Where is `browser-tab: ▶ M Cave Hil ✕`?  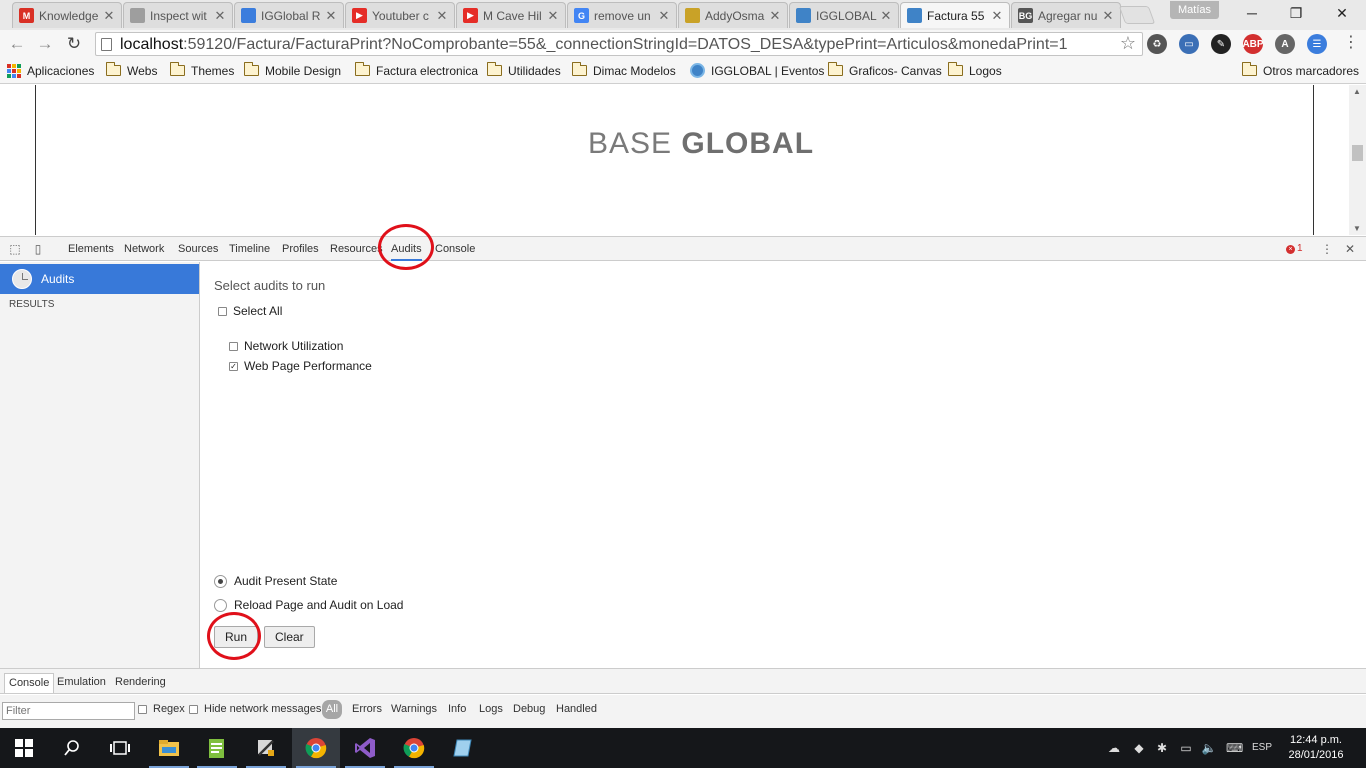 browser-tab: ▶ M Cave Hil ✕ is located at coordinates (511, 15).